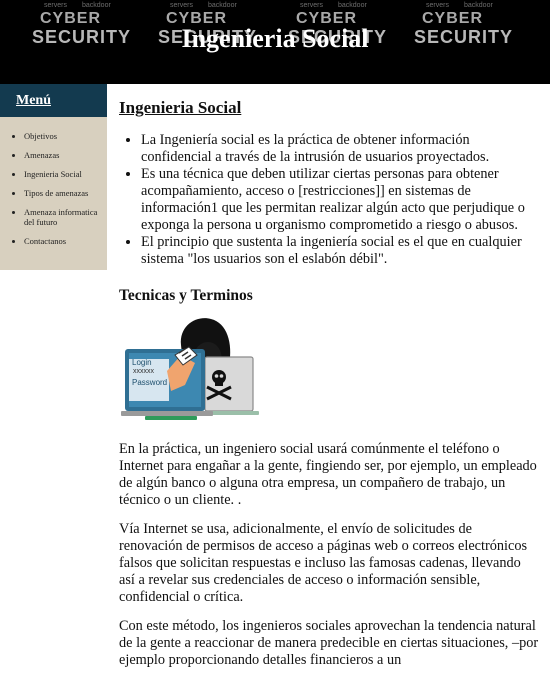  Describe the element at coordinates (45, 241) in the screenshot. I see `menu-item-label: Contactanos` at that location.